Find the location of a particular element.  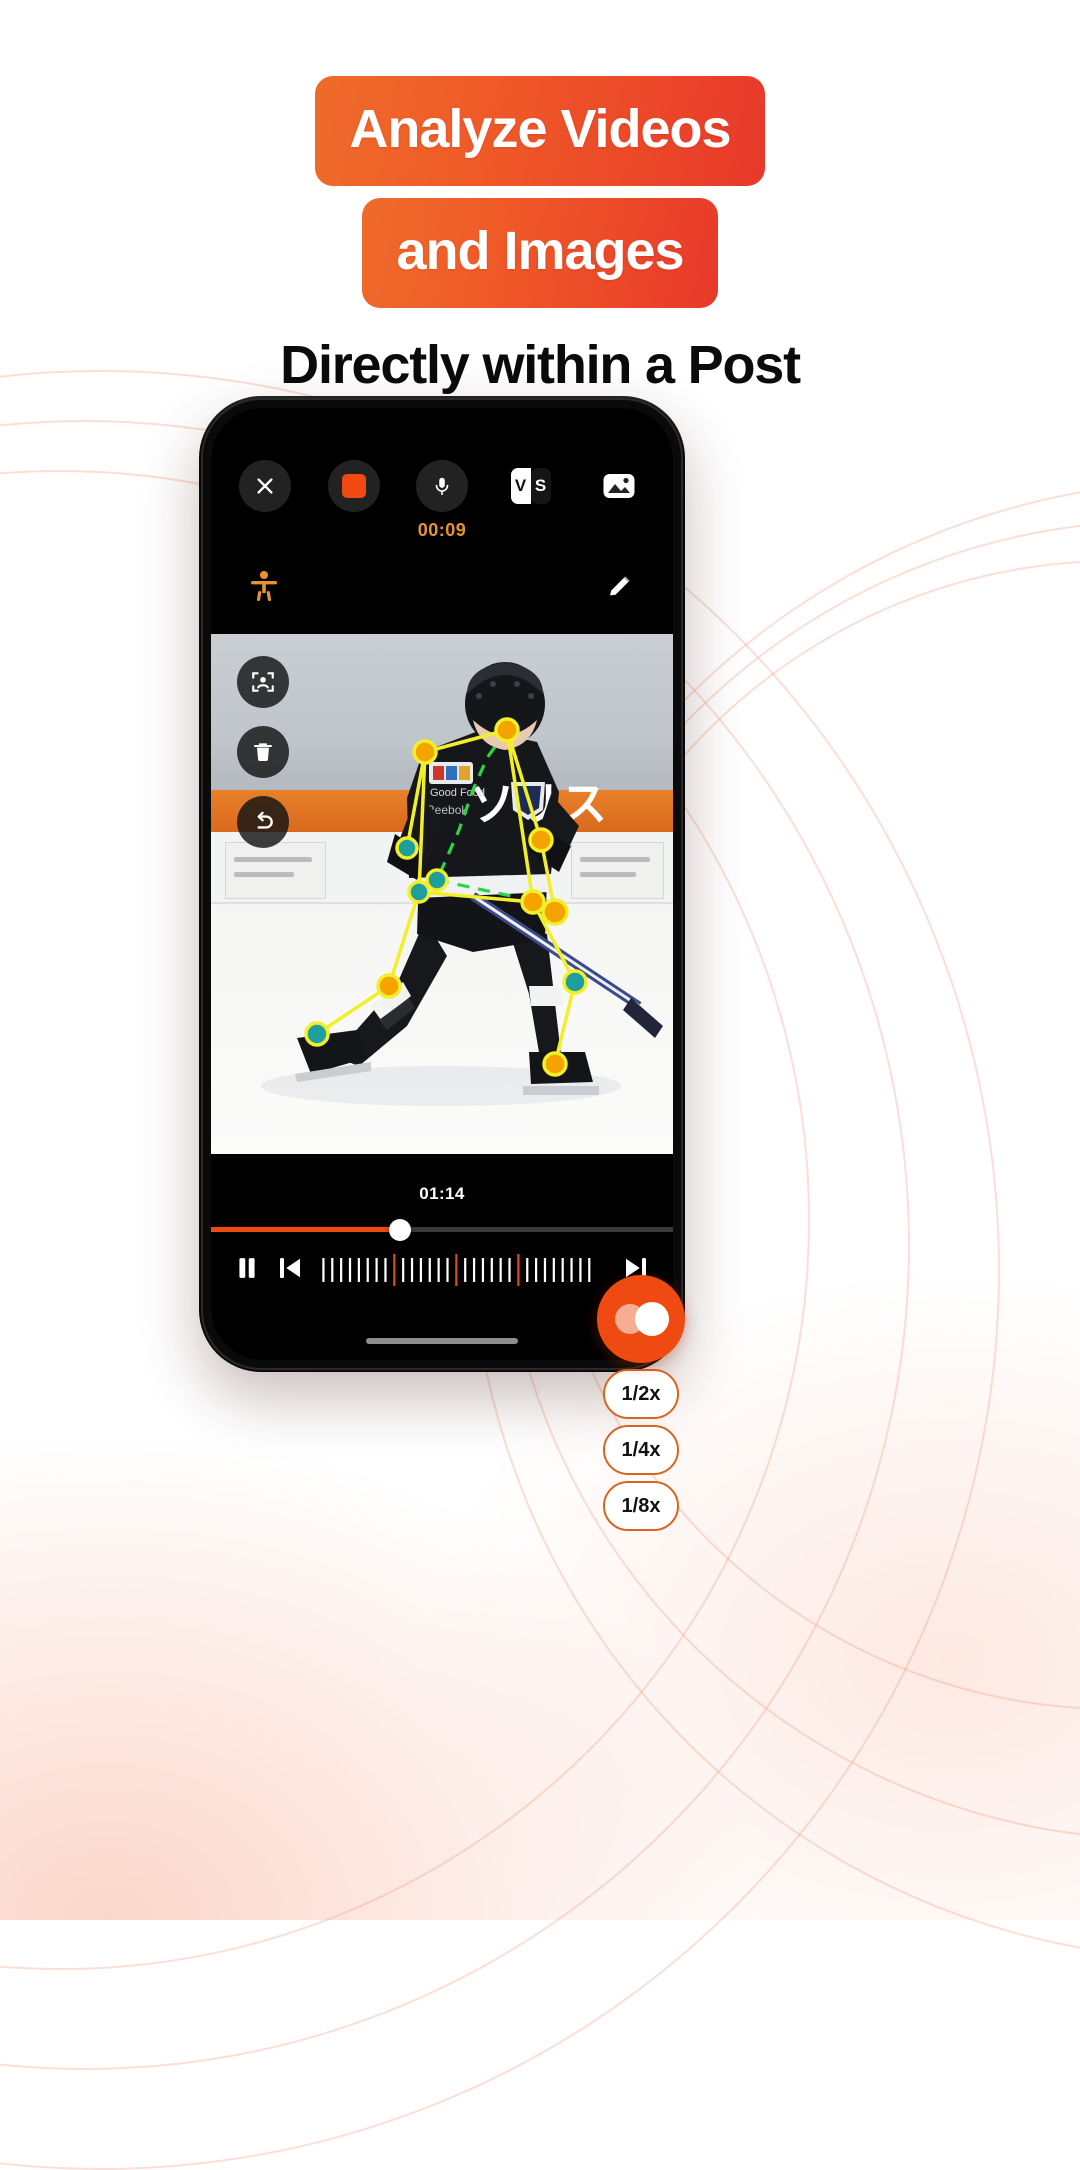

recording-timer: 00:09 is located at coordinates (442, 530).